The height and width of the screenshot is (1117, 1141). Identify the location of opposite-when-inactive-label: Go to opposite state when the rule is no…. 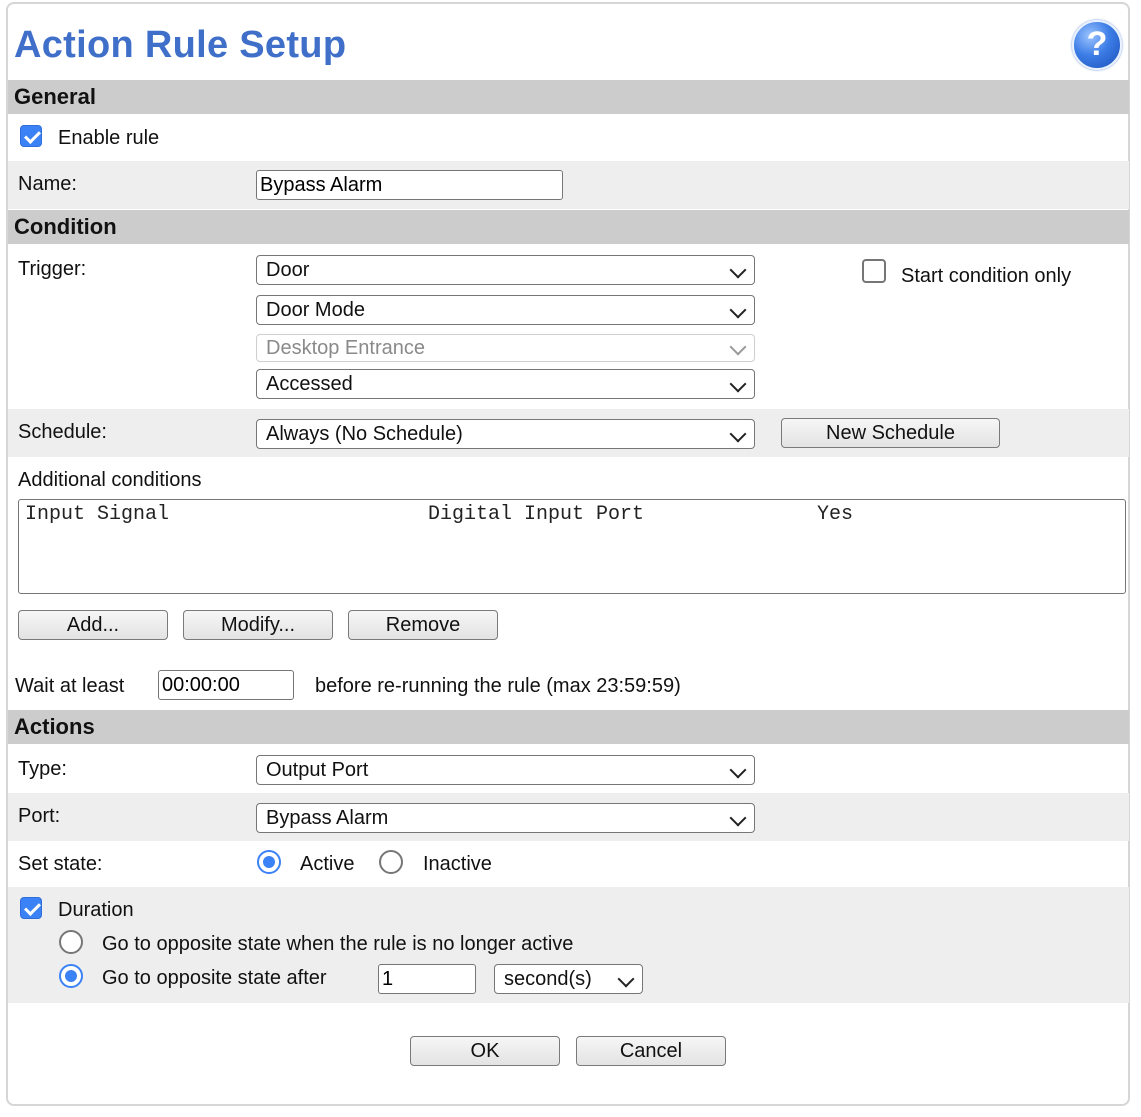
(338, 944).